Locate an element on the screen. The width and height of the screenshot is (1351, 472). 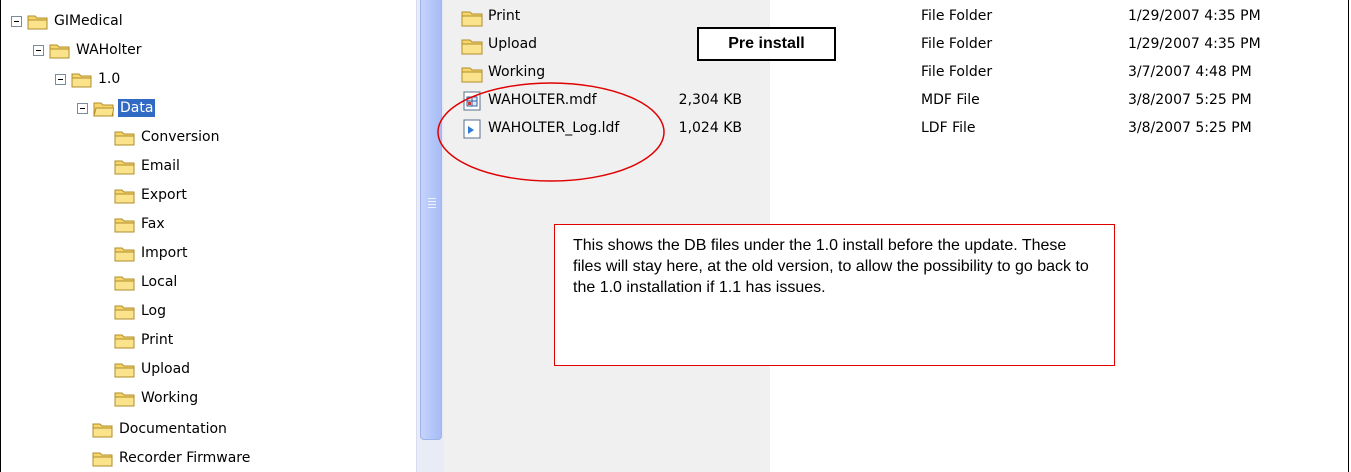
tree-node-print: Print is located at coordinates (144, 340).